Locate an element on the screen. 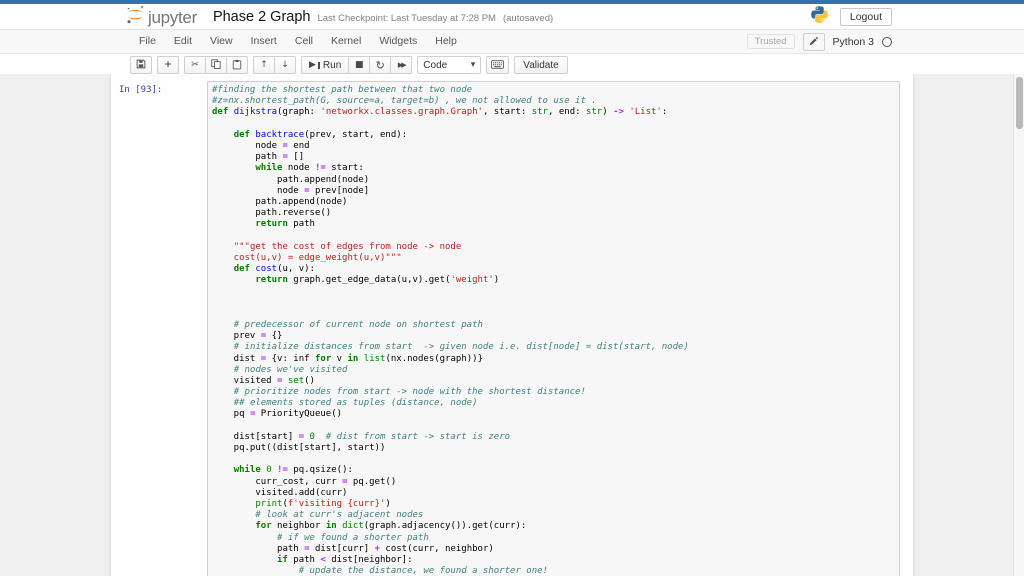  save-button is located at coordinates (141, 65).